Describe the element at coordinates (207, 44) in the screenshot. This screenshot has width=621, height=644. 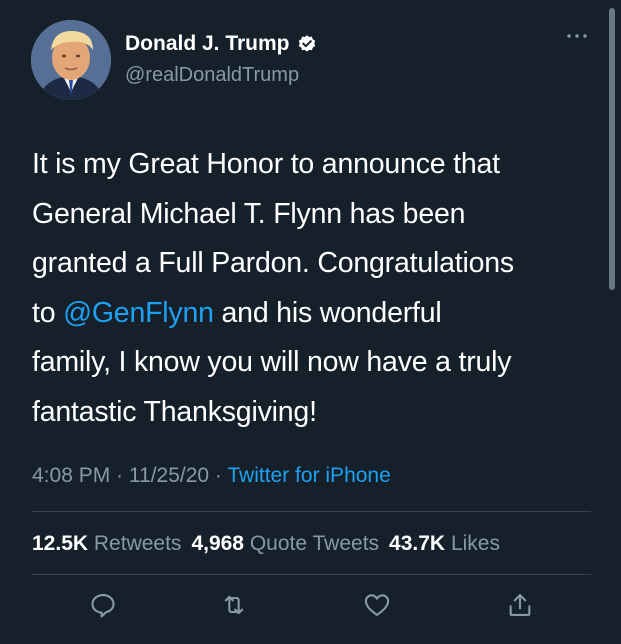
I see `author-display-name: Donald J. Trump` at that location.